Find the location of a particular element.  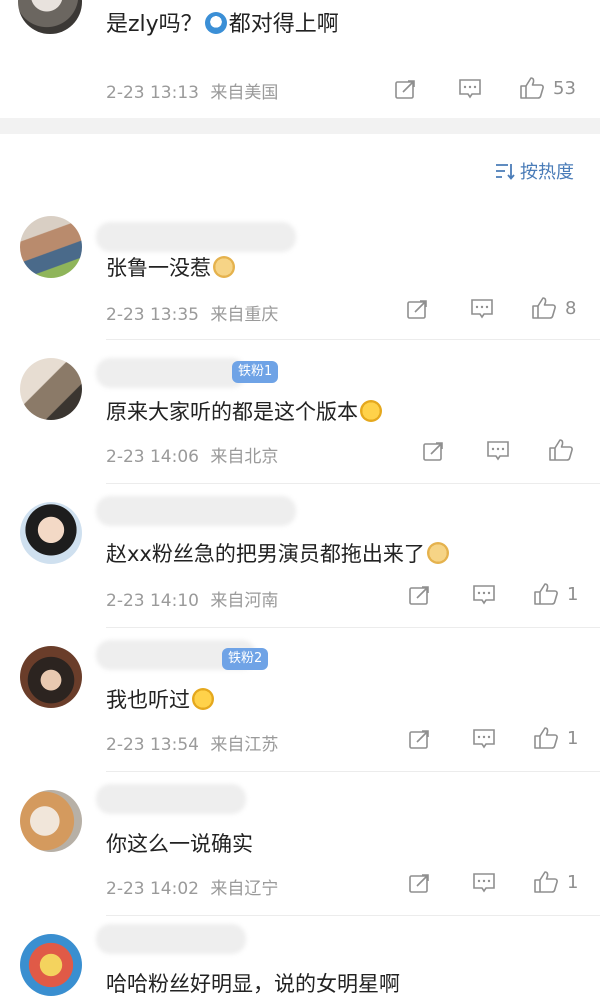

comment-item: 铁粉1 原来大家听的都是这个版本 2-23 14:06 来自北京 is located at coordinates (300, 412).